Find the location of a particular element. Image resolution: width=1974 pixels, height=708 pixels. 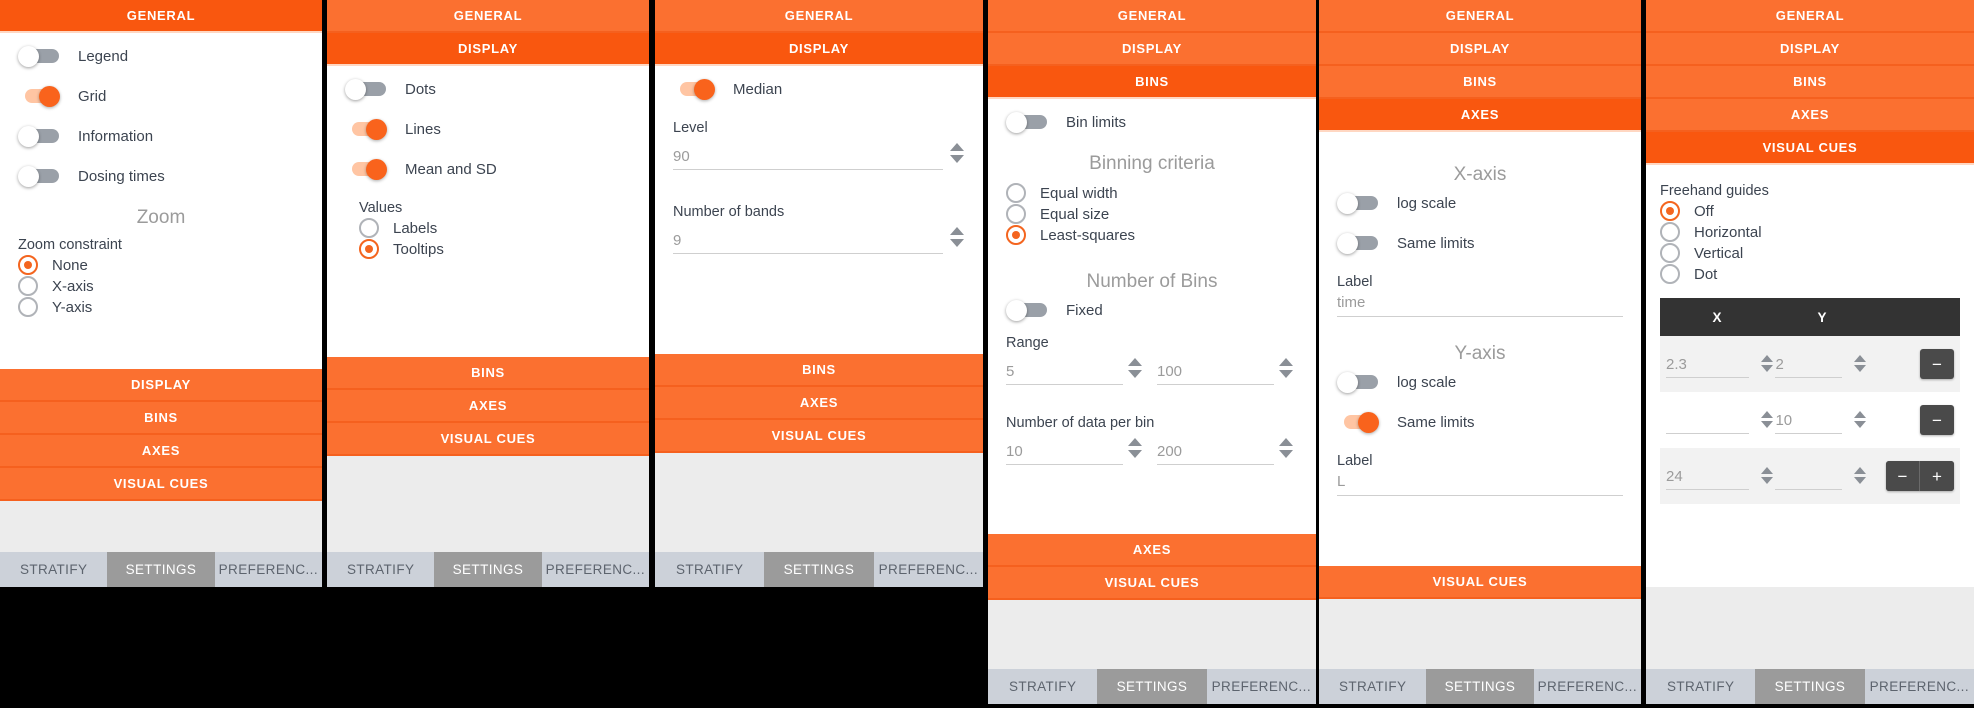

cell-y: 2 is located at coordinates (1821, 364).